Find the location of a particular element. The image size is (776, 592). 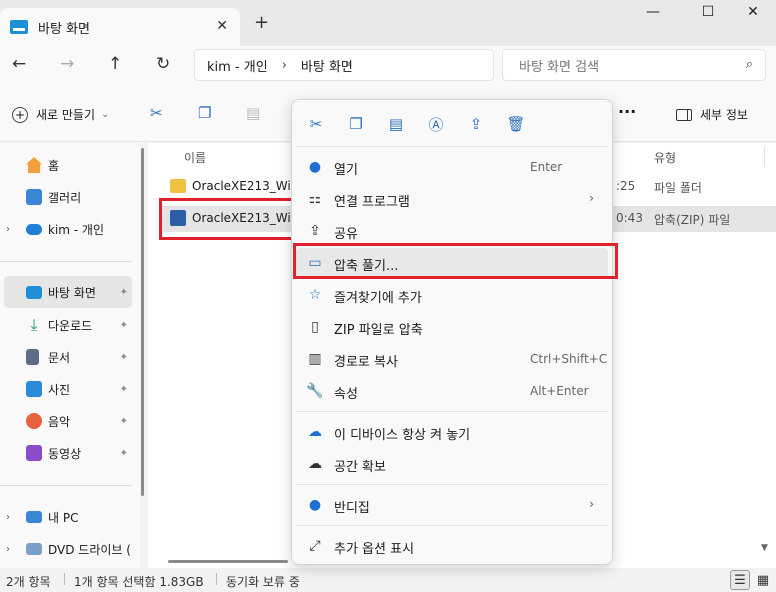

plus-icon: + is located at coordinates (20, 114).